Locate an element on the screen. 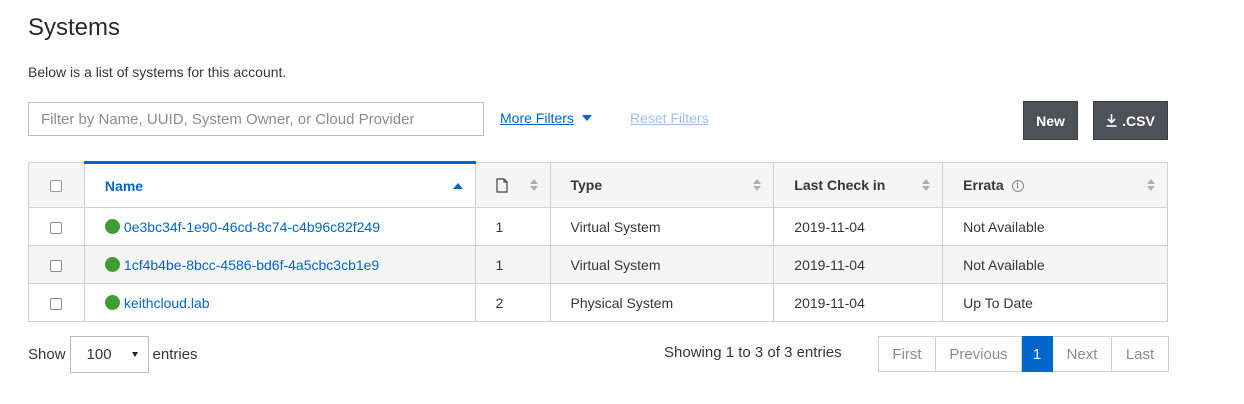 The width and height of the screenshot is (1244, 404). more-filters-link: More Filters is located at coordinates (546, 118).